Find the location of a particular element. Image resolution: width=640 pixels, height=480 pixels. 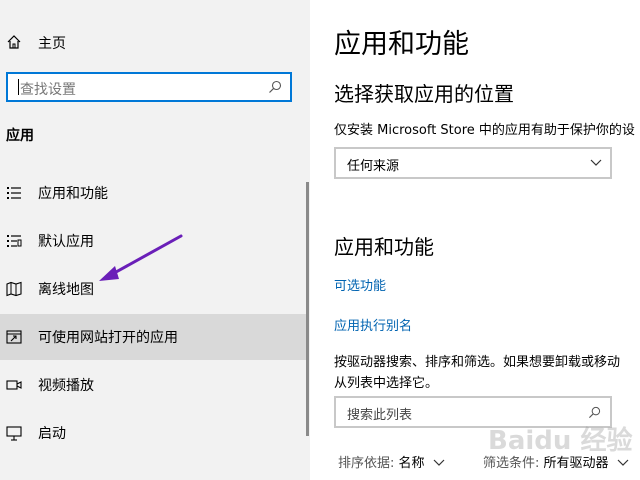

sidebar-item-label: 启动 is located at coordinates (52, 434).